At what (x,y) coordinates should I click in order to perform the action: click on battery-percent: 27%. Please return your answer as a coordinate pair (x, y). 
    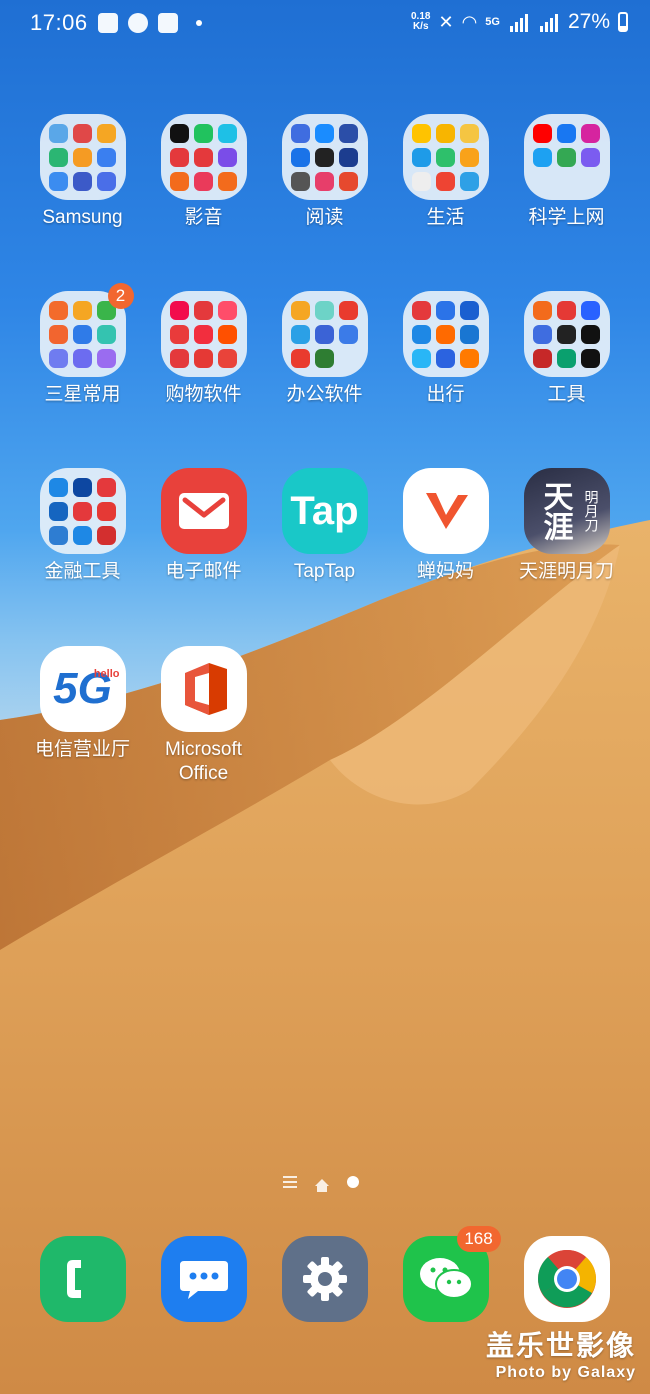
    Looking at the image, I should click on (588, 21).